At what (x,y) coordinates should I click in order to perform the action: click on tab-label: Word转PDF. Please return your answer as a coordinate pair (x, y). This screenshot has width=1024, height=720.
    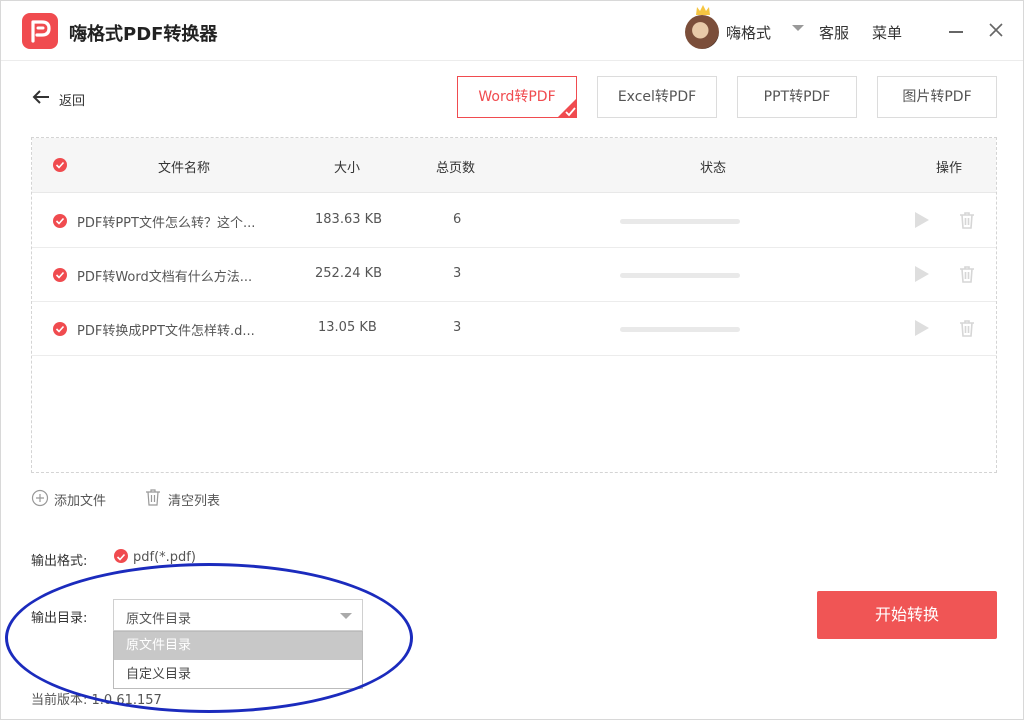
    Looking at the image, I should click on (517, 97).